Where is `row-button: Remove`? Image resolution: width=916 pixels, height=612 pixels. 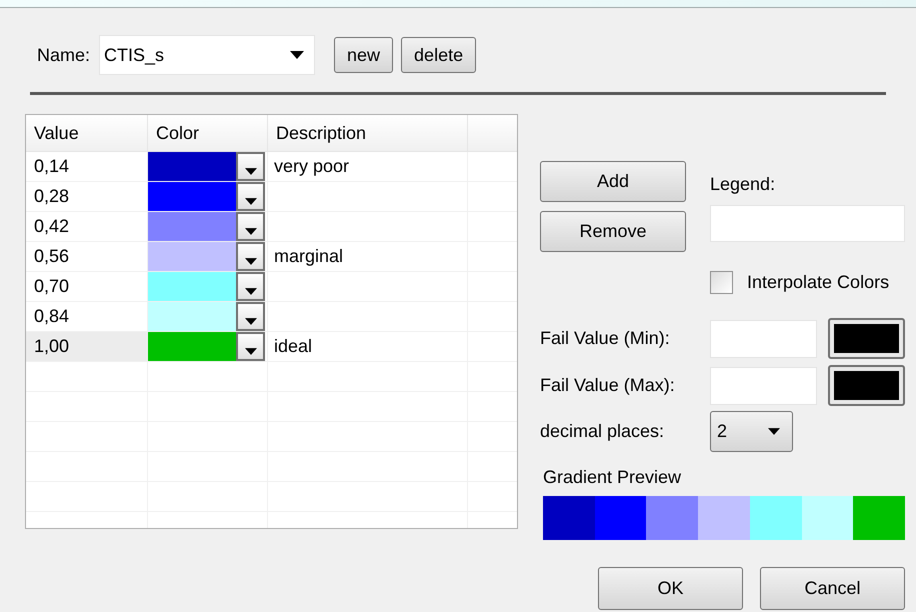 row-button: Remove is located at coordinates (613, 231).